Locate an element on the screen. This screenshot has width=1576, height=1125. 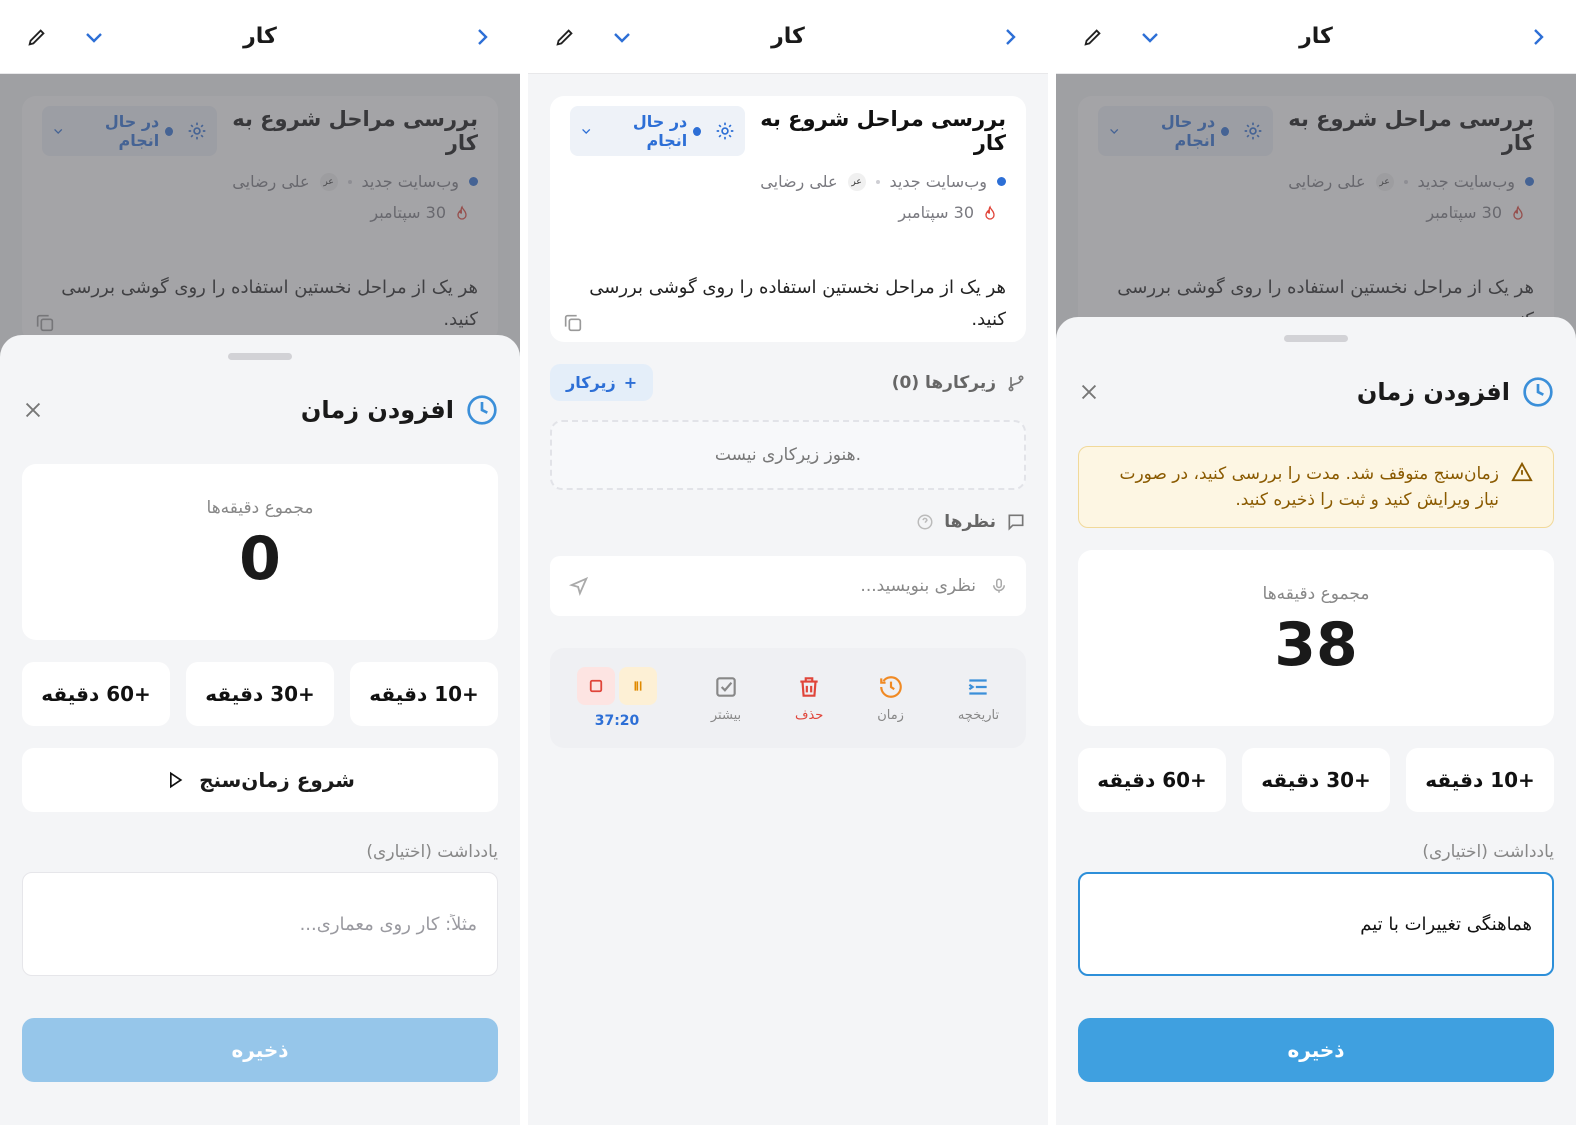
add-subtask-label: زیرکار is located at coordinates (591, 382).